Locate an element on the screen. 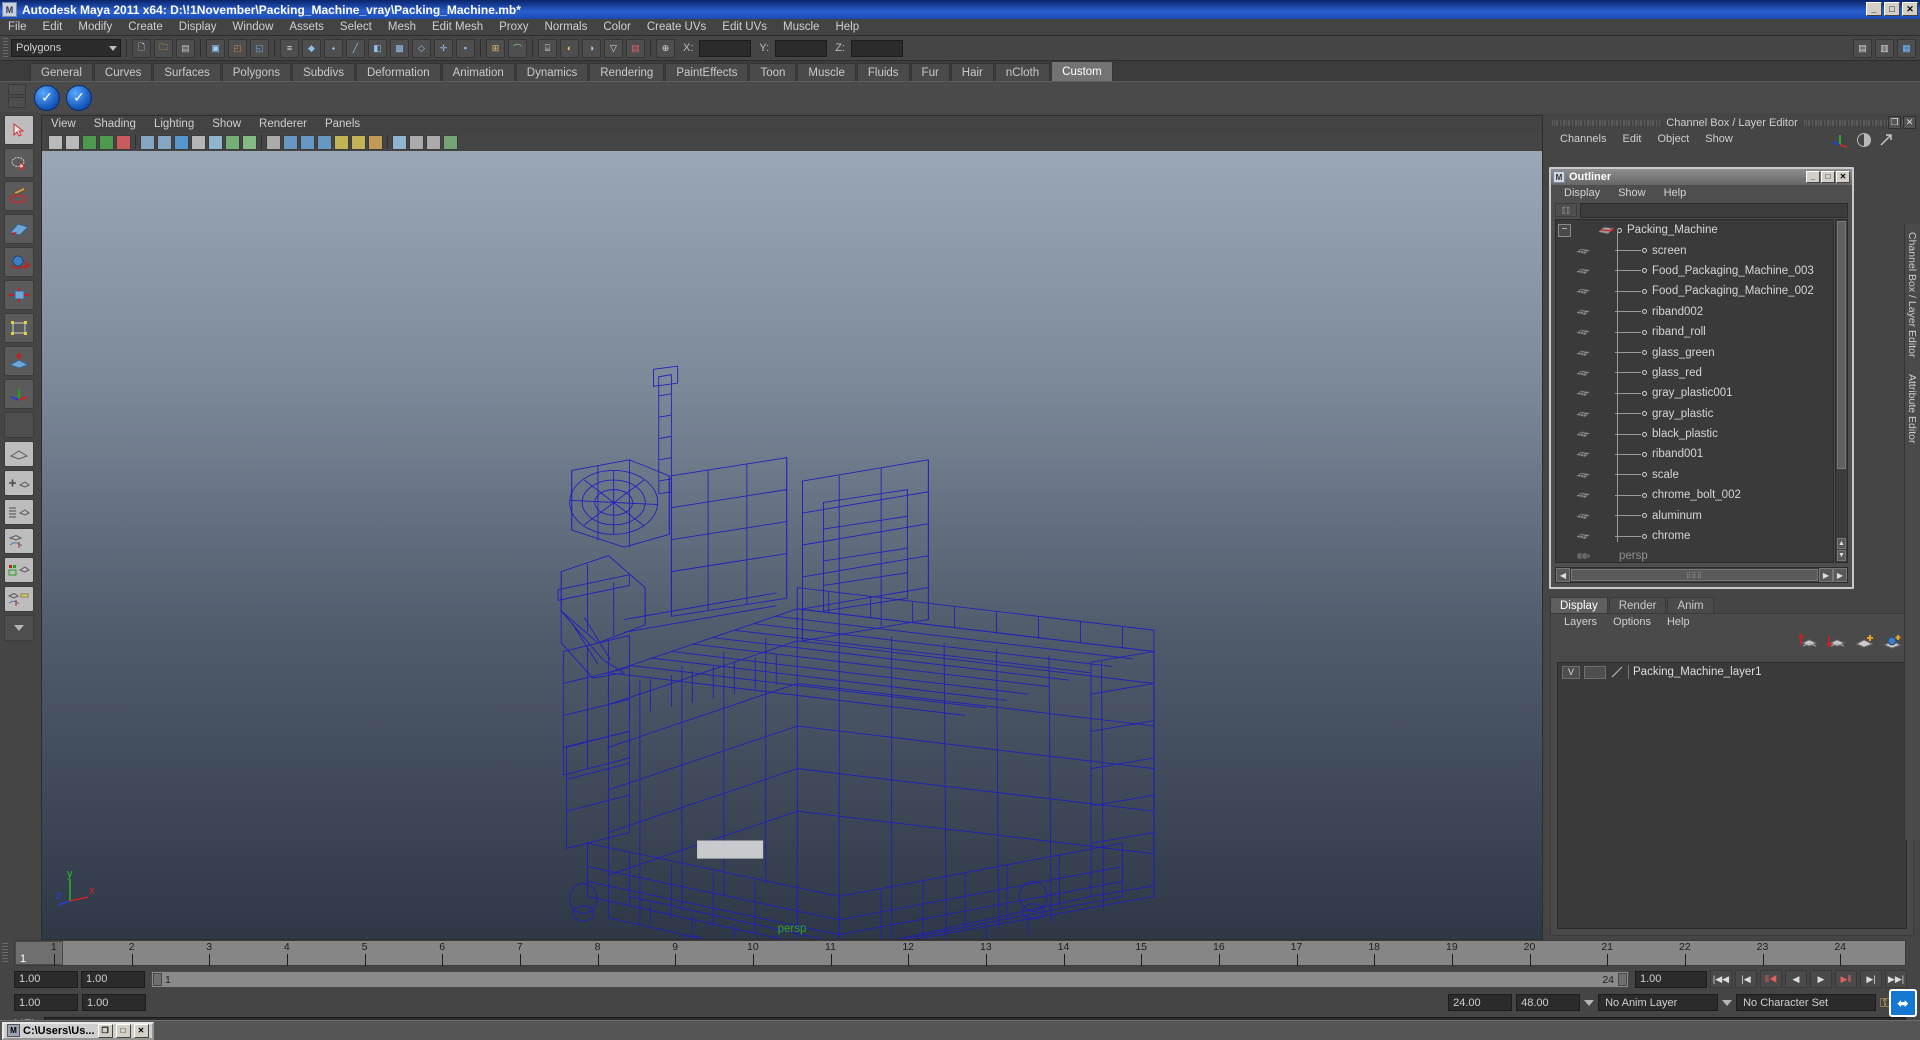  outliner-item: riband002 is located at coordinates (1694, 312).